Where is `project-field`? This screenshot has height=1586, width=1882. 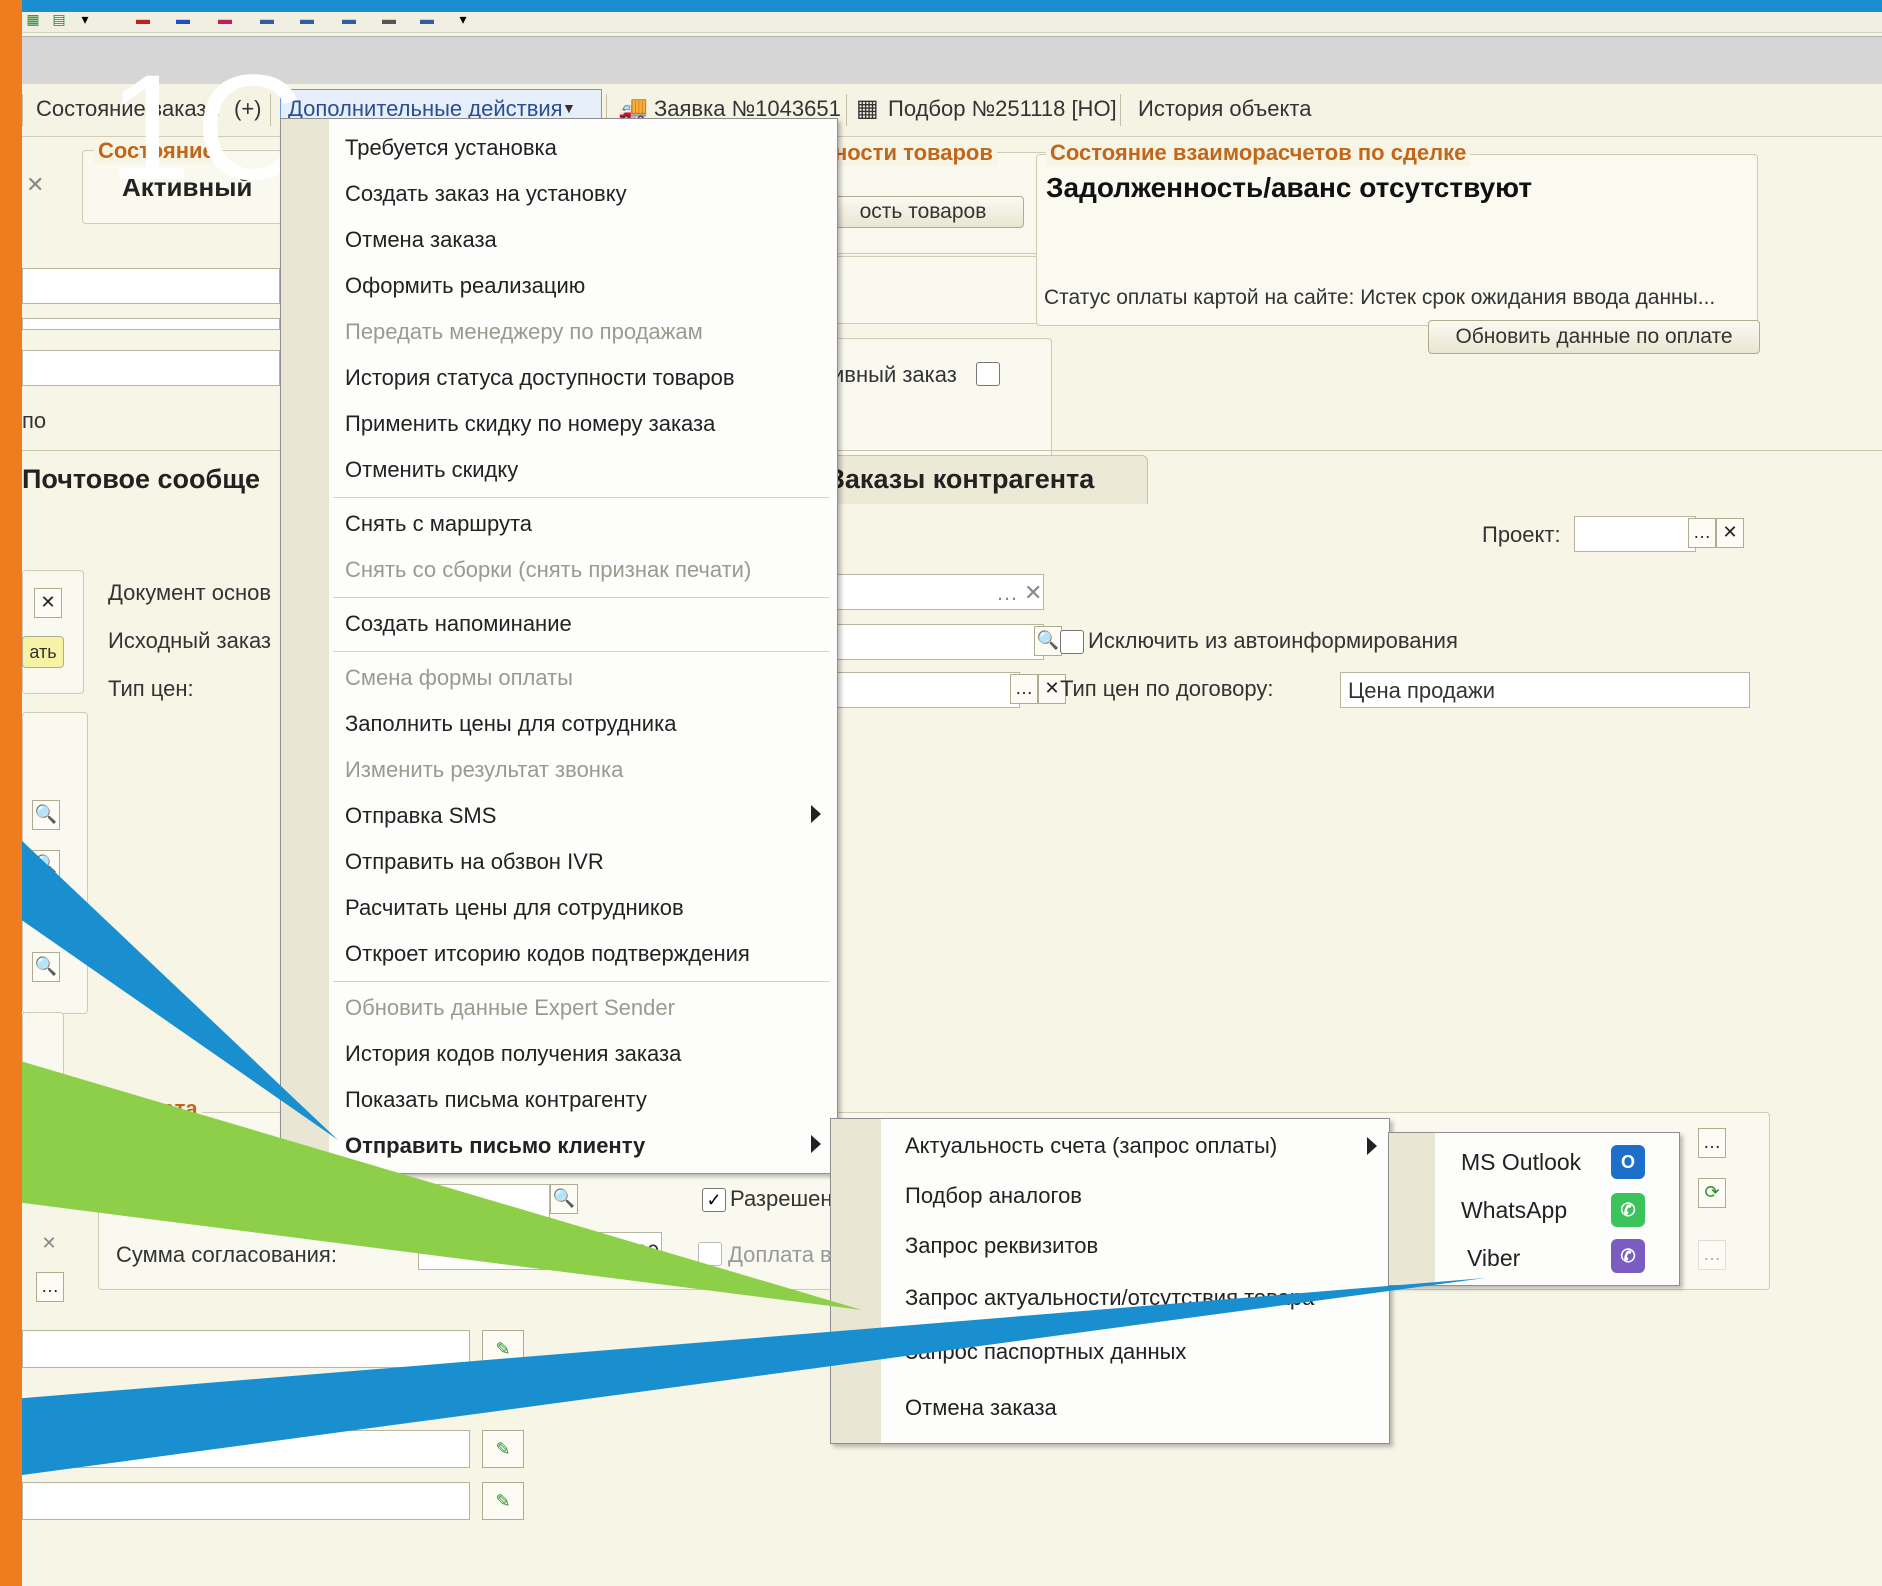 project-field is located at coordinates (1635, 534).